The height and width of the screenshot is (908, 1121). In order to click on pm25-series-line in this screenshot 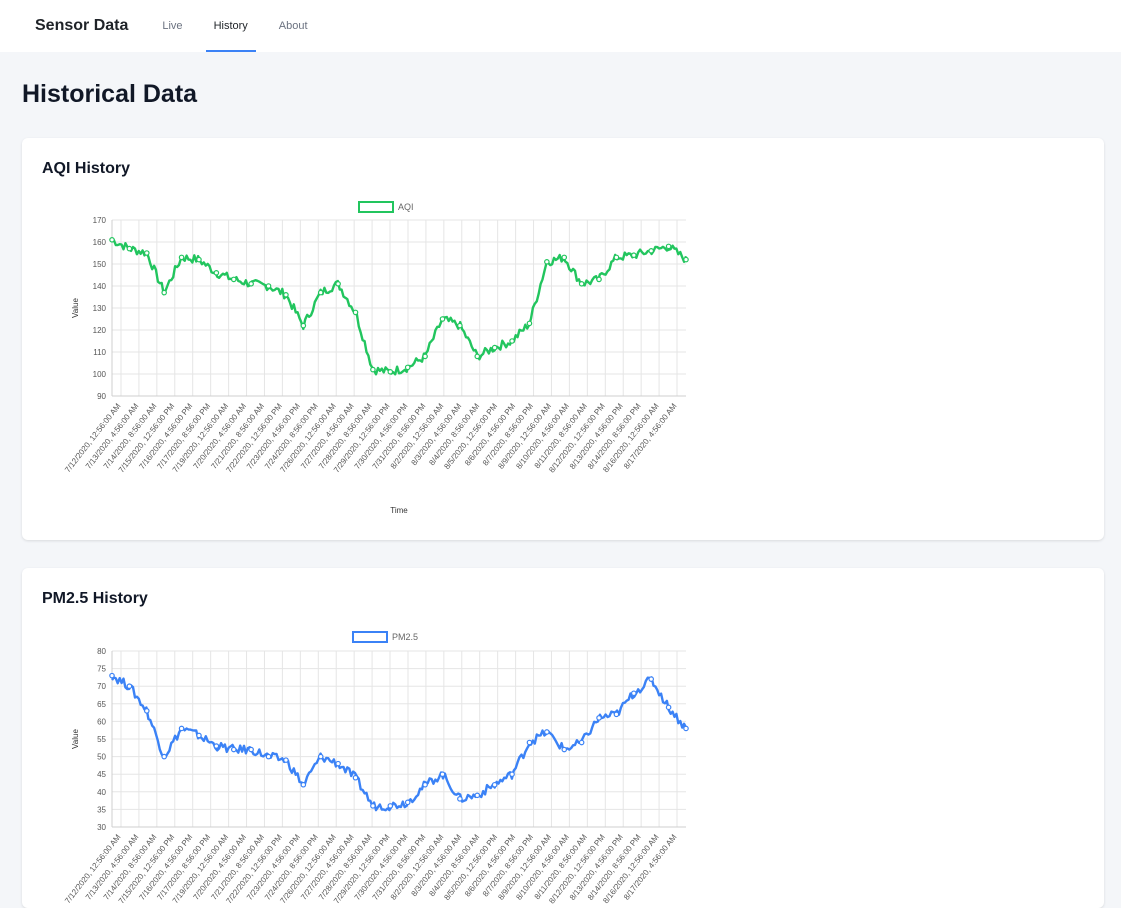, I will do `click(399, 744)`.